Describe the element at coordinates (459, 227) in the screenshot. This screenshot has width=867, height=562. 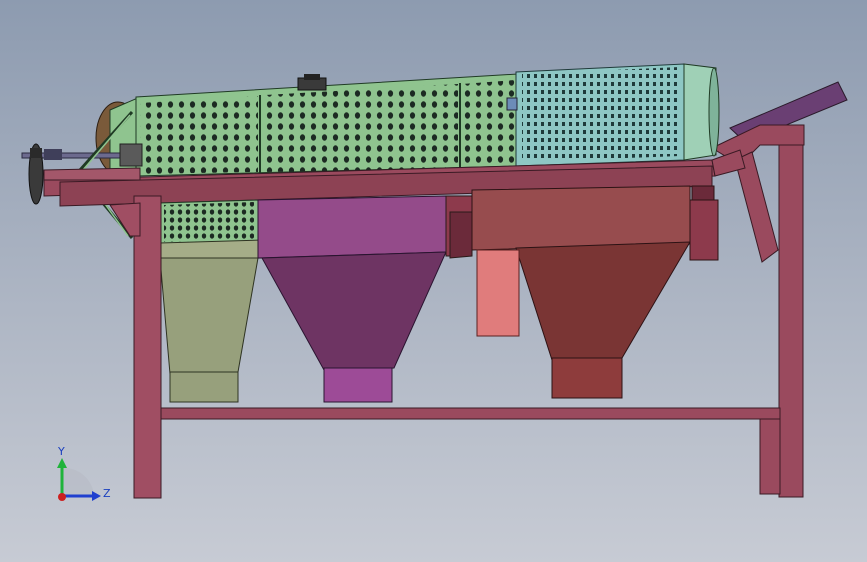
I see `middle-bracket` at that location.